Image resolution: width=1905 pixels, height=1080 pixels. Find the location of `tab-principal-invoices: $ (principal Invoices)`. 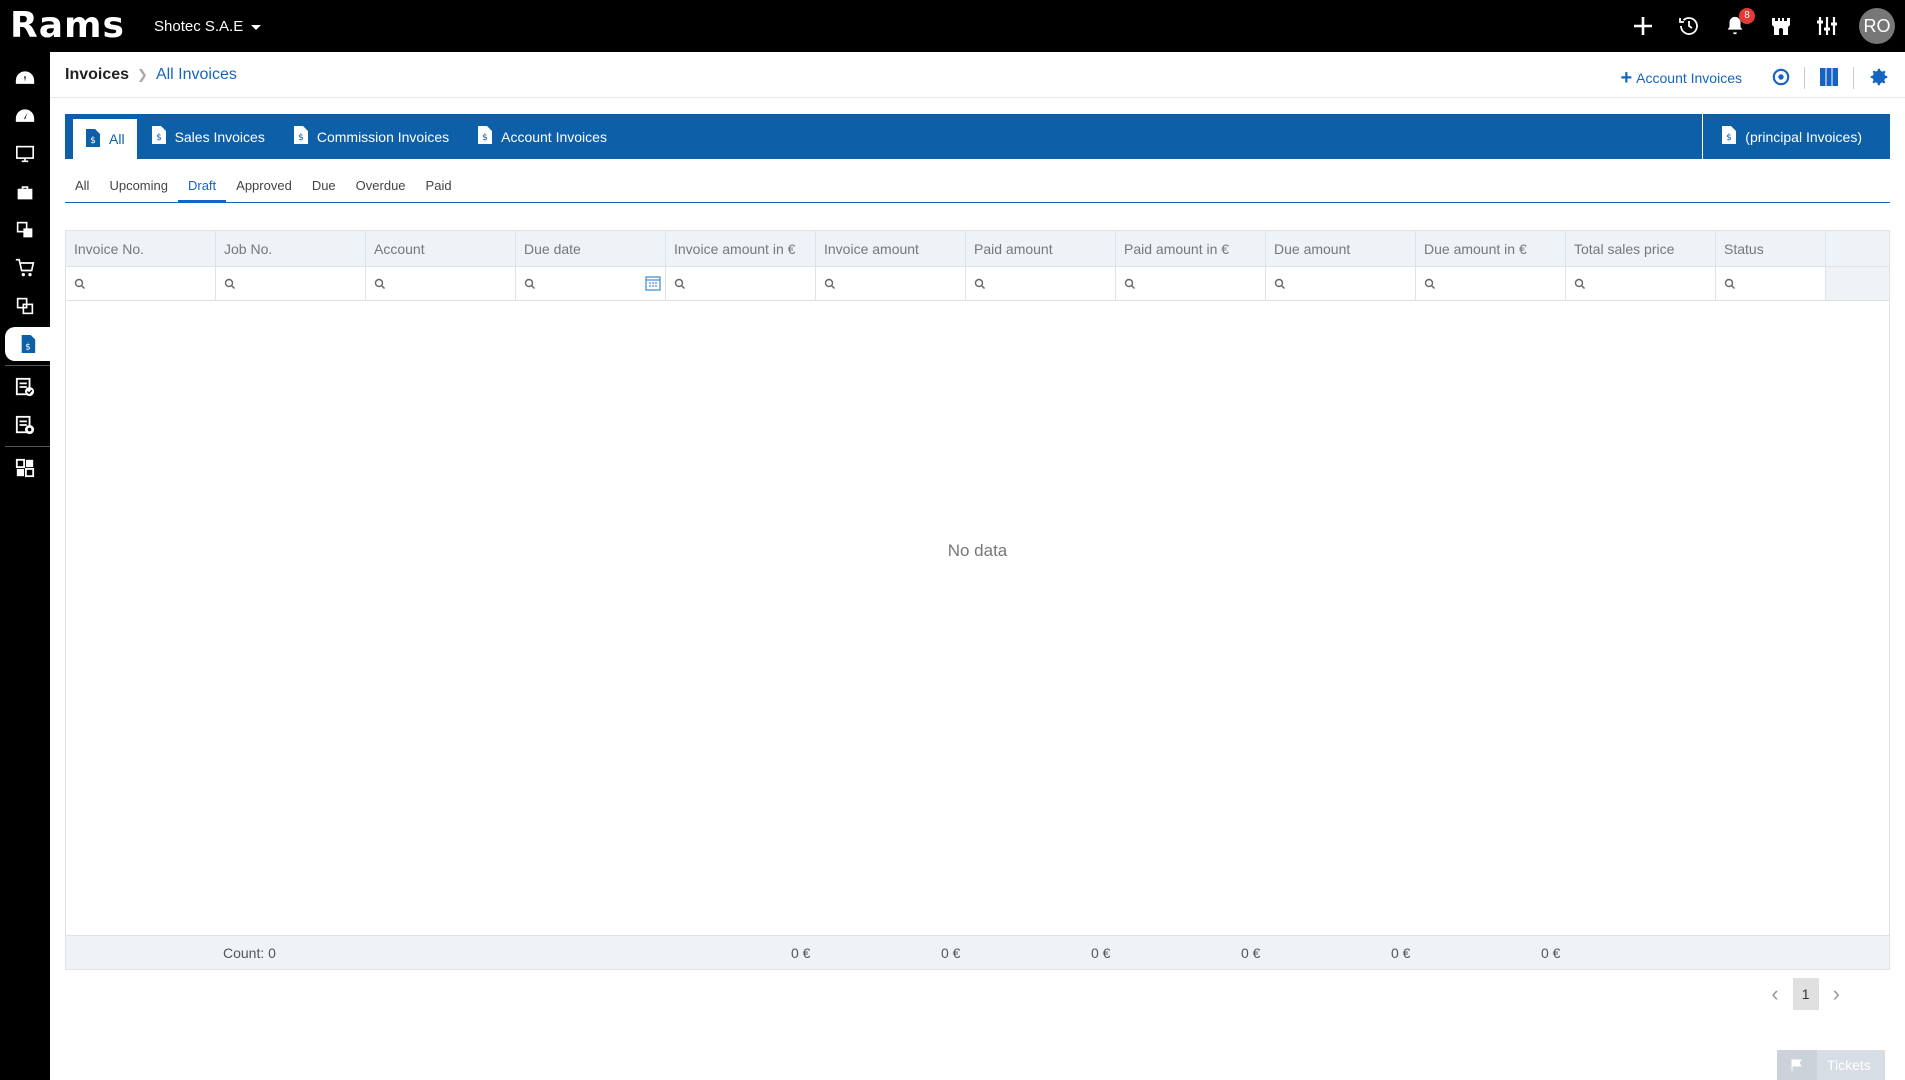

tab-principal-invoices: $ (principal Invoices) is located at coordinates (1796, 136).